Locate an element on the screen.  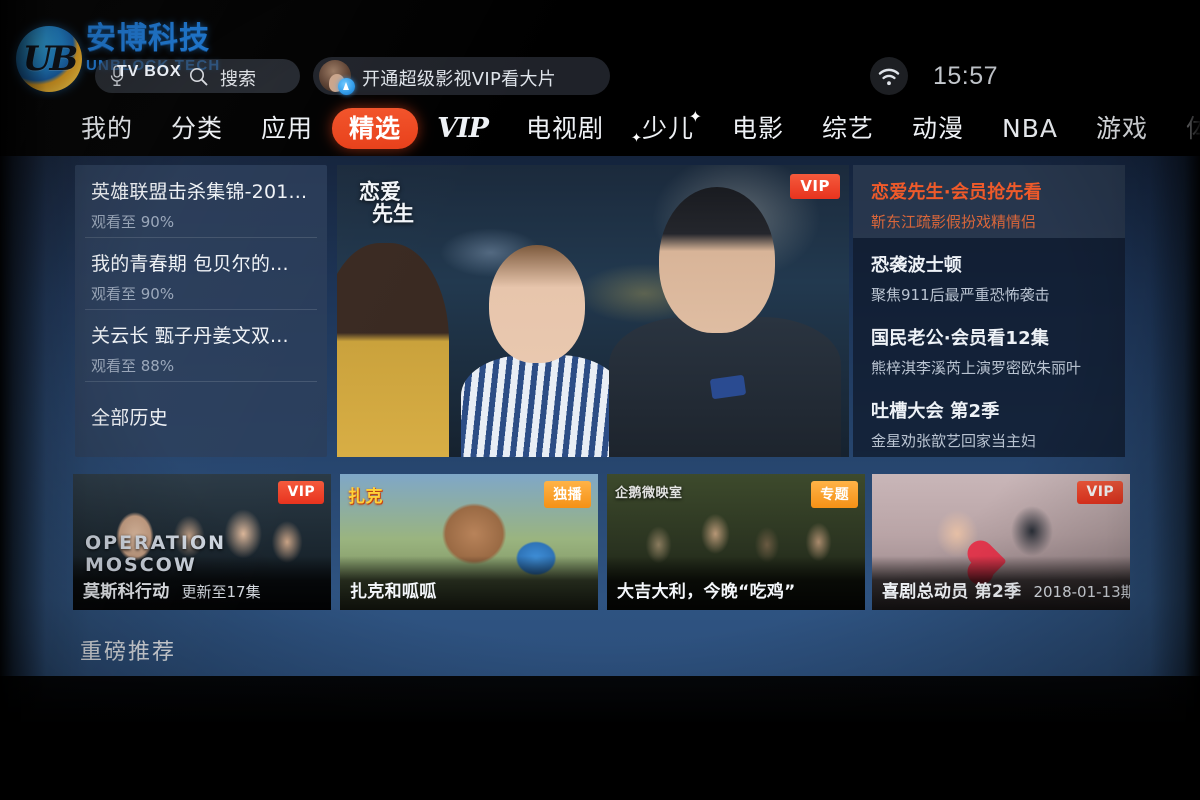
list-item-subtitle: 靳东江疏影假扮戏精情侣 is located at coordinates (954, 222).